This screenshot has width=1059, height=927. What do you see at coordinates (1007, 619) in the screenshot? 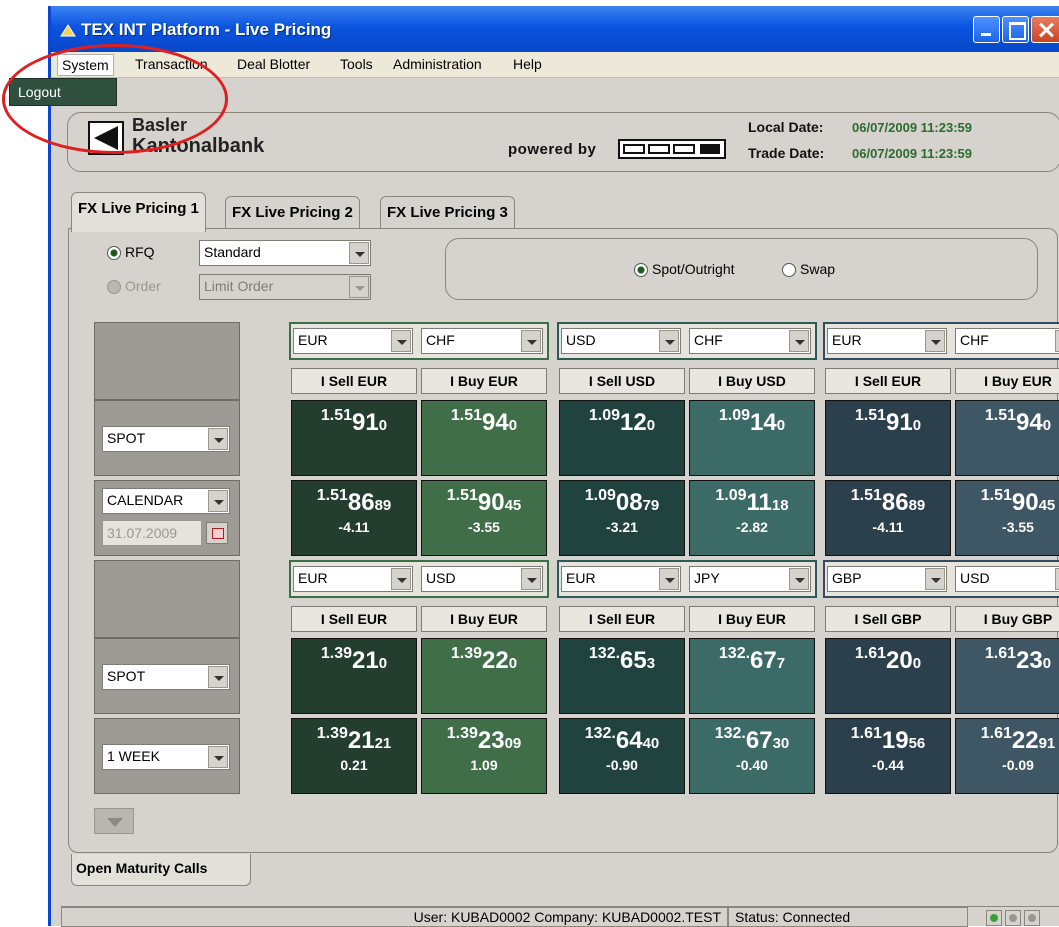
I see `buy-side-button: I Buy GBP` at bounding box center [1007, 619].